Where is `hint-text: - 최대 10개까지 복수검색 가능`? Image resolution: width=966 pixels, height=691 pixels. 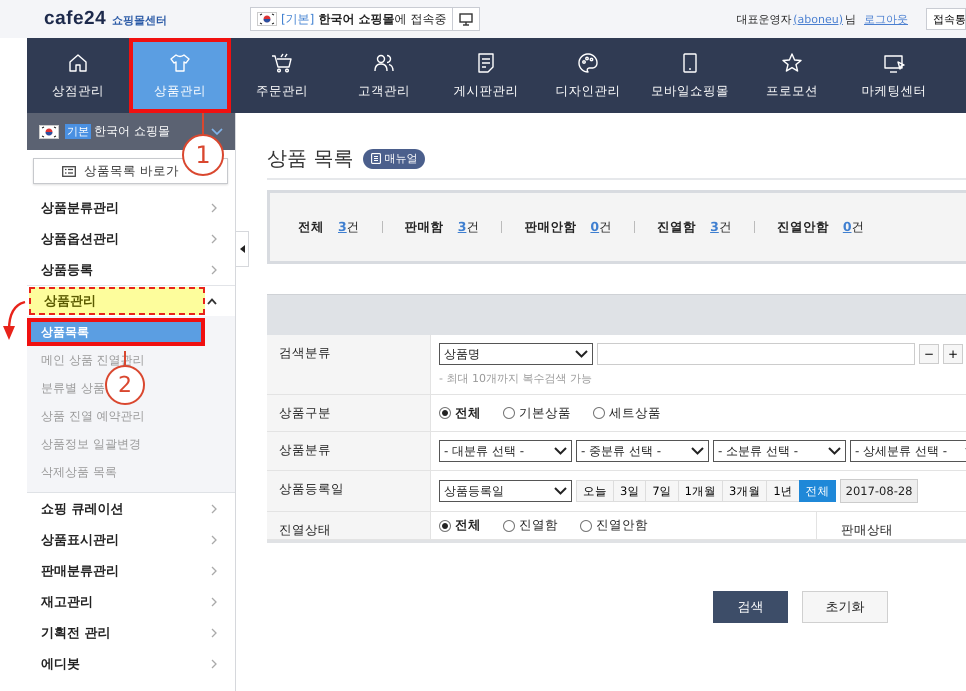 hint-text: - 최대 10개까지 복수검색 가능 is located at coordinates (516, 378).